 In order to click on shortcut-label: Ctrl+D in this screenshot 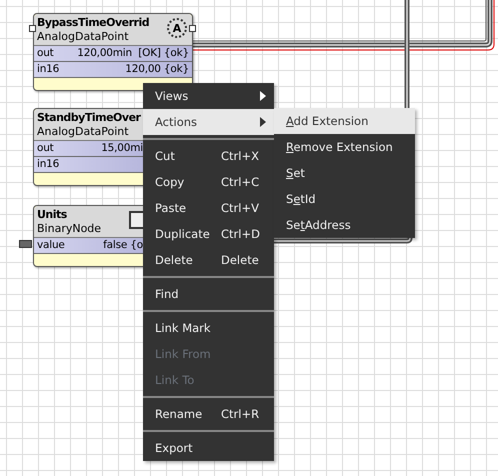, I will do `click(240, 234)`.